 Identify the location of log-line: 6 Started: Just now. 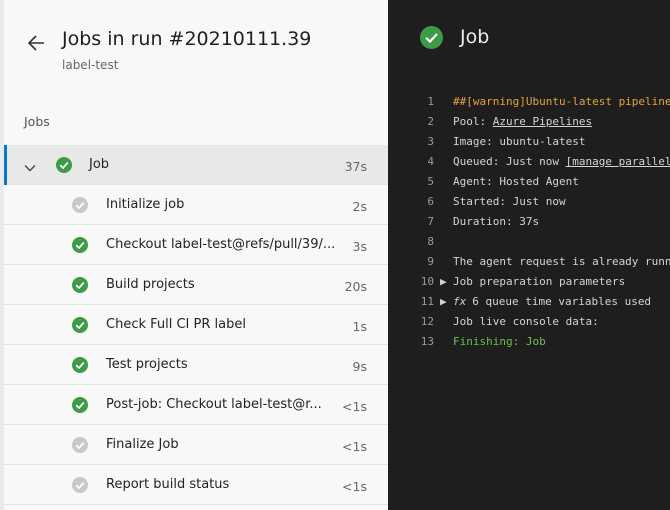
(529, 202).